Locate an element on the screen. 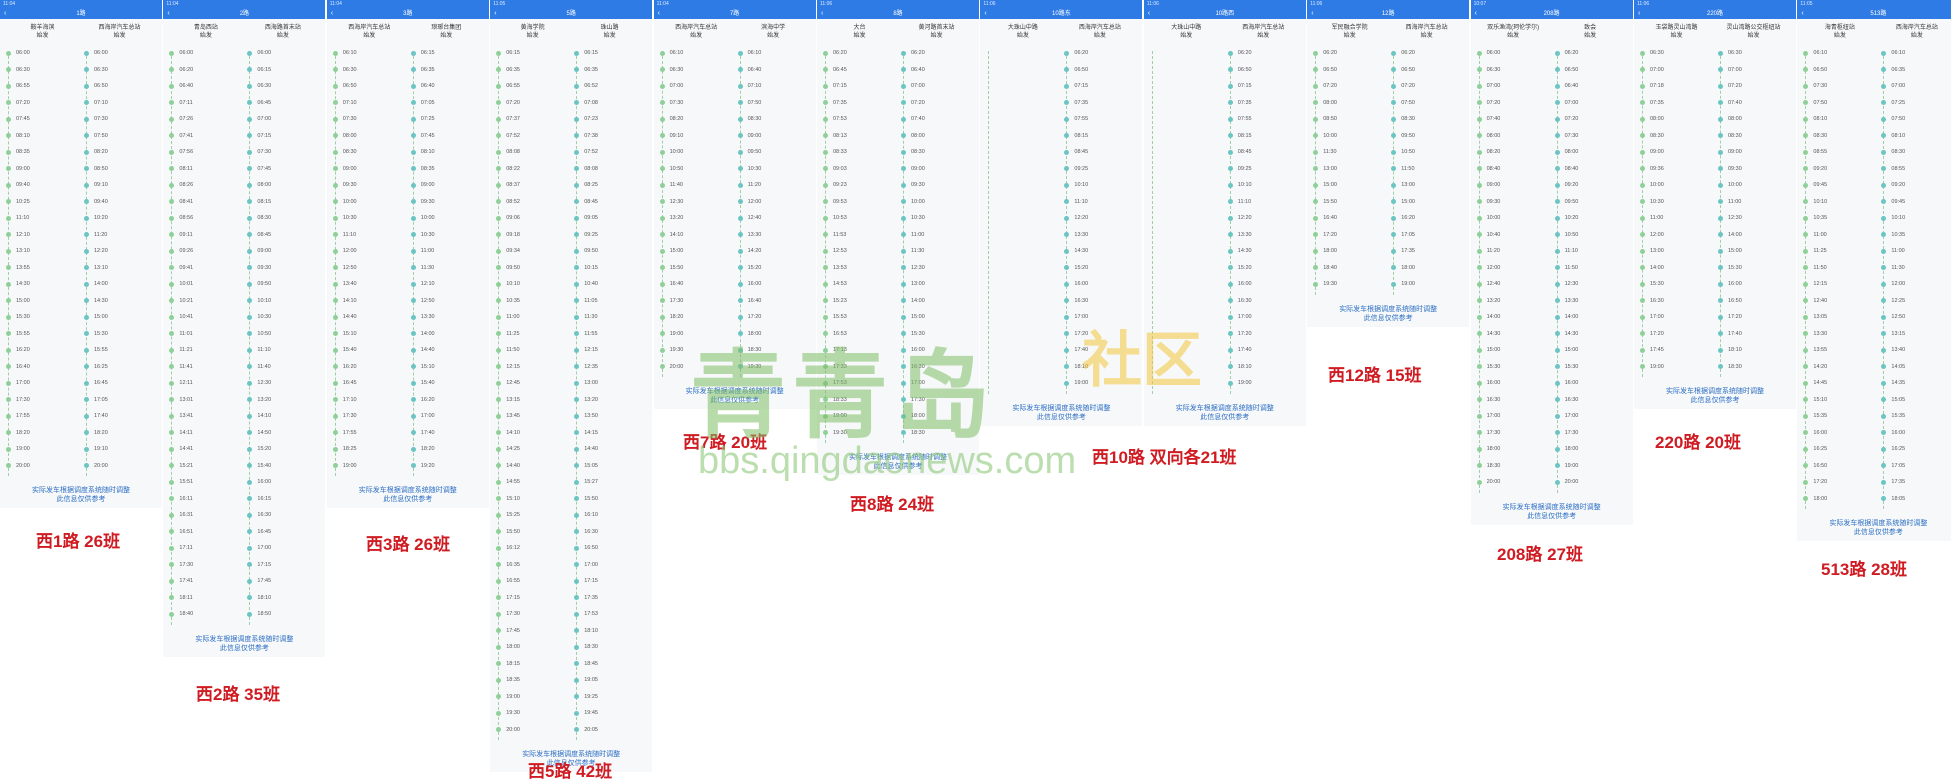 This screenshot has width=1951, height=782. departure-time: 07:30 is located at coordinates (369, 123).